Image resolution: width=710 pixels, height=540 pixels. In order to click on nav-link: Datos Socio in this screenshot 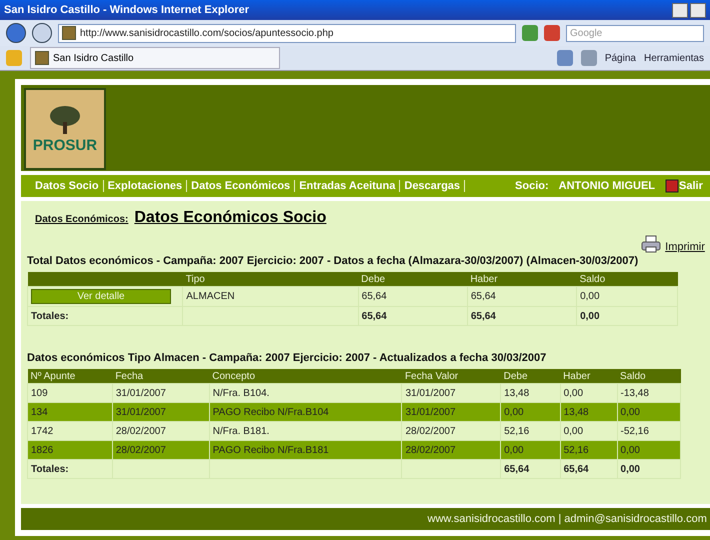, I will do `click(67, 186)`.